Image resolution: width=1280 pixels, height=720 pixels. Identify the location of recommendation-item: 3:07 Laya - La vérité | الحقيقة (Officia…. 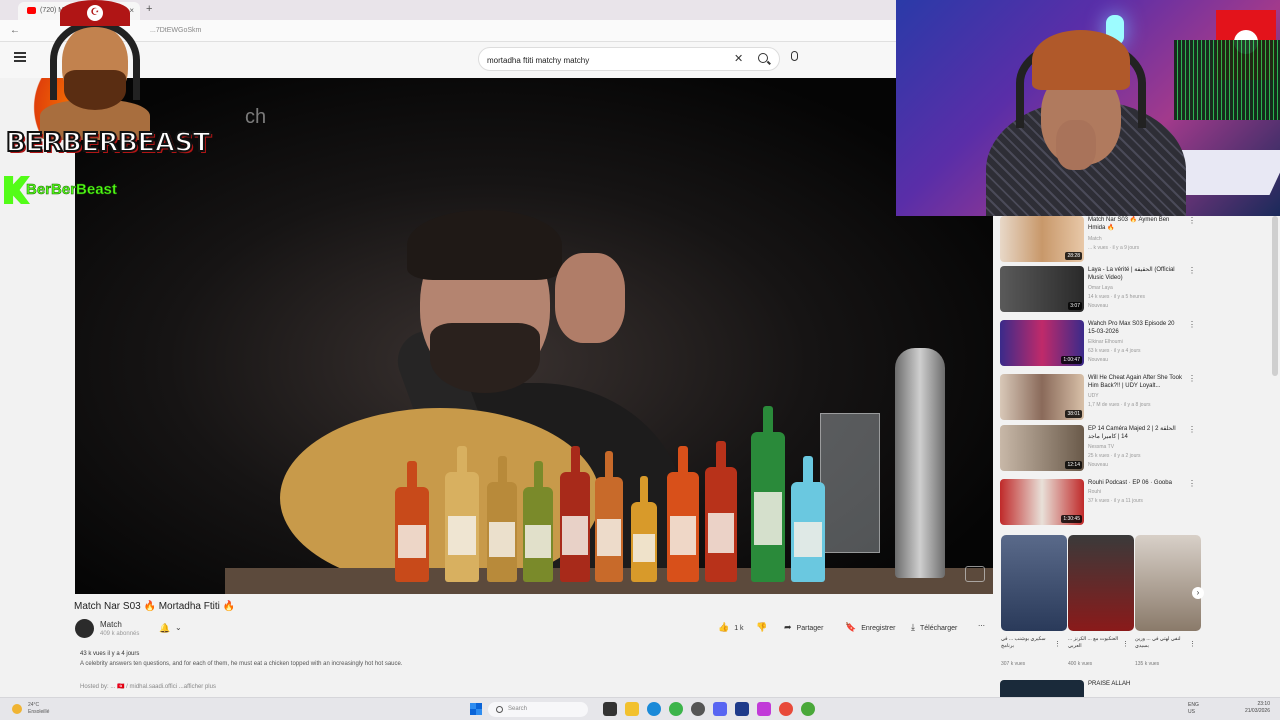
(1098, 291).